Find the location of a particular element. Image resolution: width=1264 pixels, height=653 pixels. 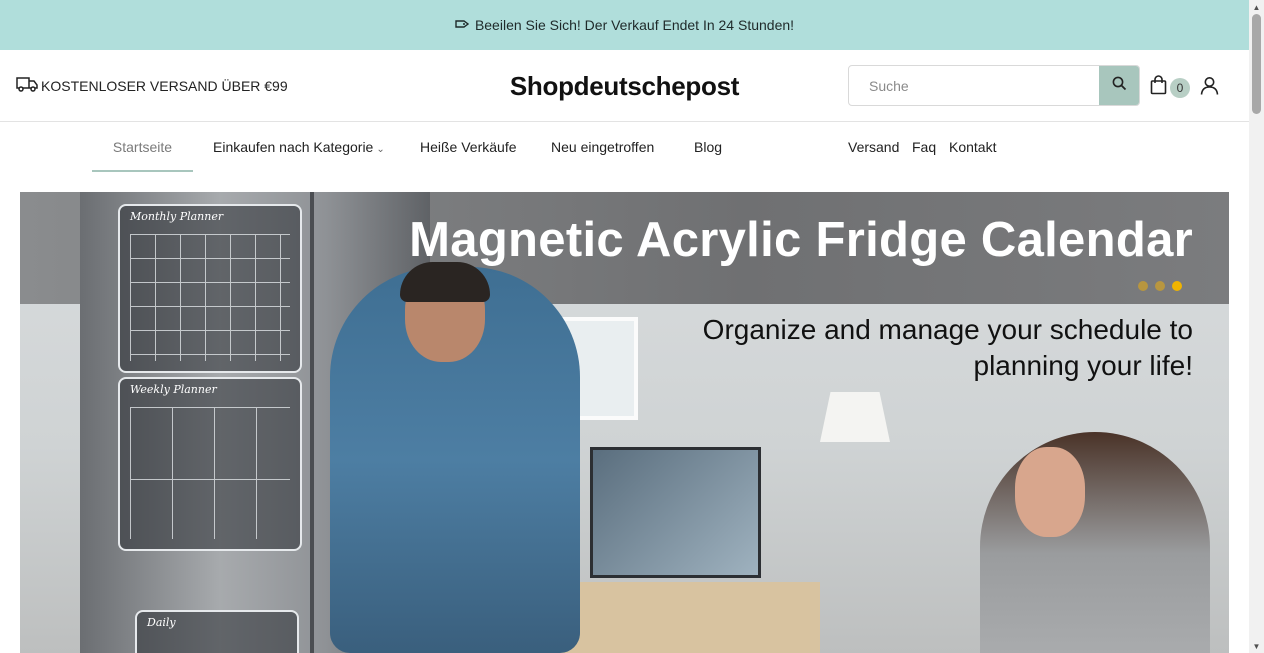

search-box is located at coordinates (994, 85).